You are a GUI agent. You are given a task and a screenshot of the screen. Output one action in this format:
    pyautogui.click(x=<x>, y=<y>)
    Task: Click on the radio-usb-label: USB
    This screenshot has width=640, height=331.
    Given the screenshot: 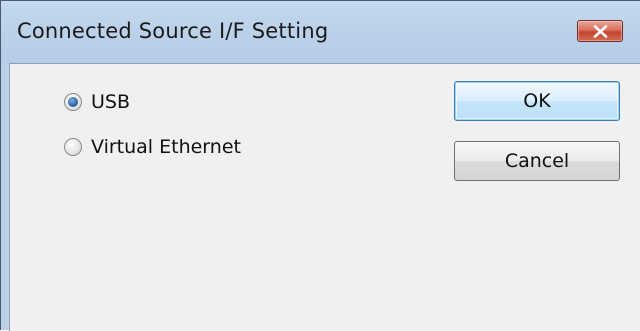 What is the action you would take?
    pyautogui.click(x=111, y=102)
    